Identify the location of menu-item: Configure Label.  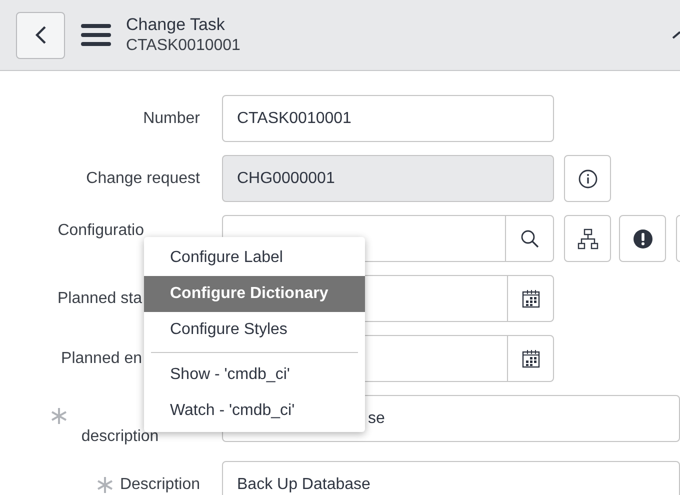
(254, 258).